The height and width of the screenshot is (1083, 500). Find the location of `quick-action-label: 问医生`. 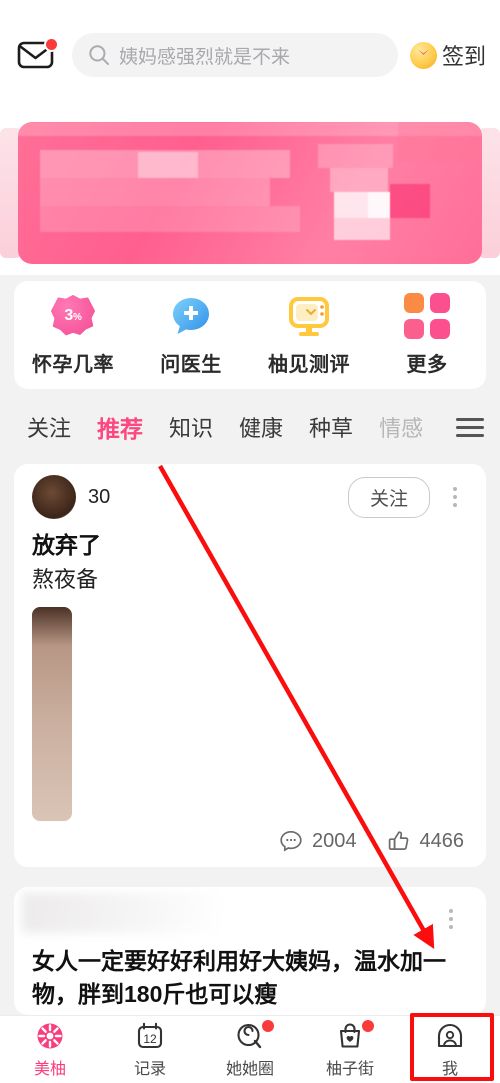

quick-action-label: 问医生 is located at coordinates (191, 365).